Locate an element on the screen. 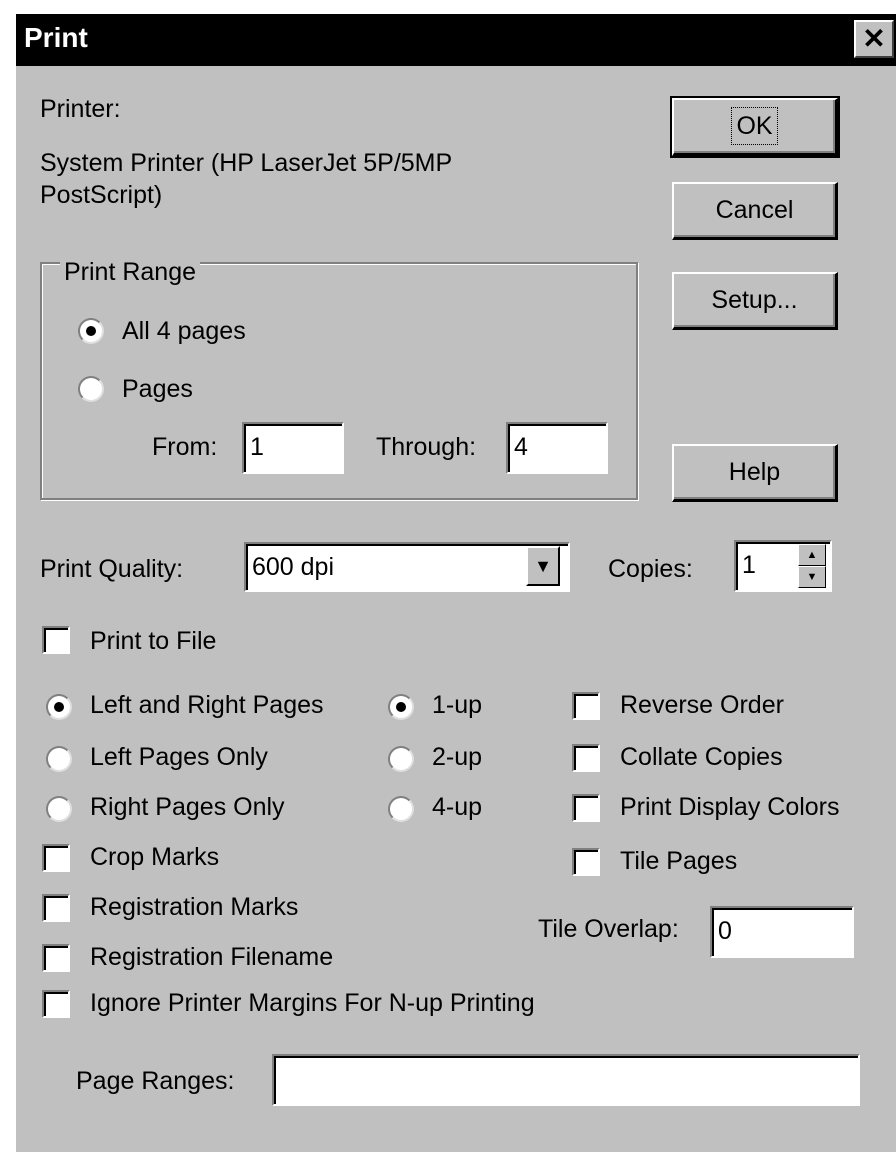 The width and height of the screenshot is (896, 1152). window-edge-top is located at coordinates (448, 7).